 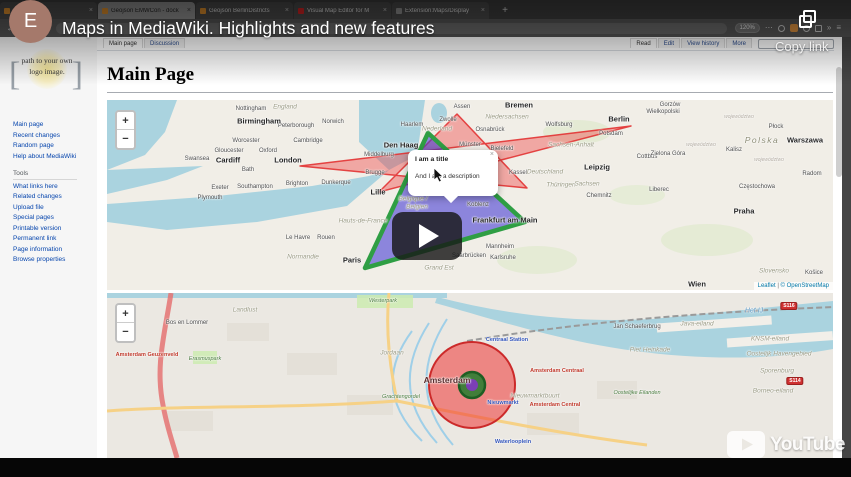 What do you see at coordinates (448, 120) in the screenshot?
I see `map-label: Zwolle` at bounding box center [448, 120].